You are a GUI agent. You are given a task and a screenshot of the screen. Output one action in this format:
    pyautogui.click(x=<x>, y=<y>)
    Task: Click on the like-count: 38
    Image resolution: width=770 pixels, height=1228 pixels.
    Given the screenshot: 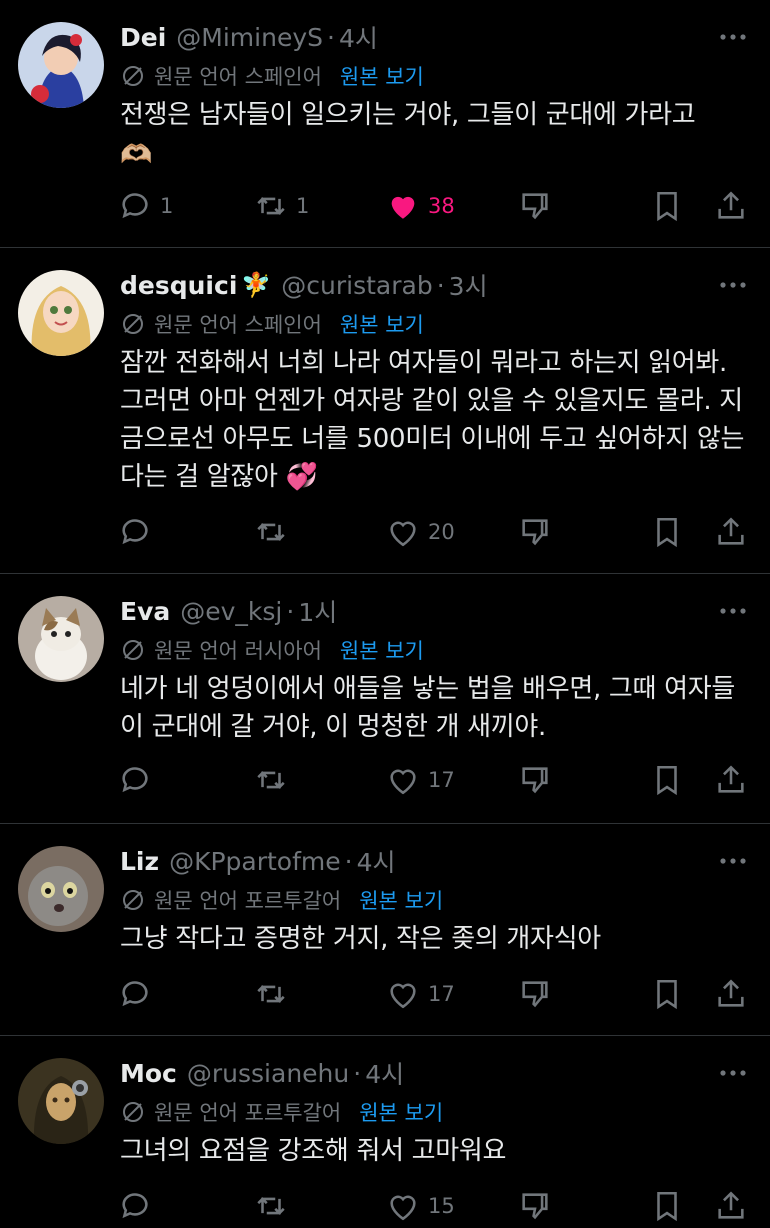 What is the action you would take?
    pyautogui.click(x=441, y=206)
    